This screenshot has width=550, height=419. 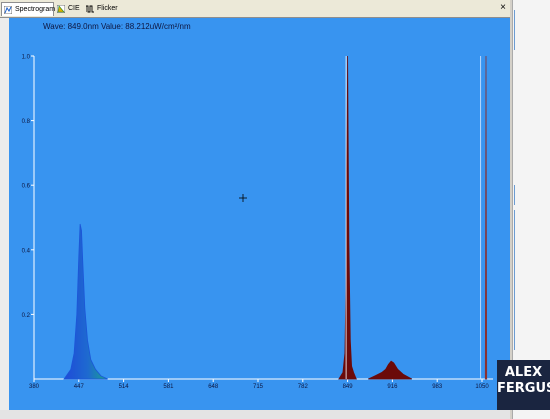 What do you see at coordinates (486, 217) in the screenshot?
I see `edge-marker-series` at bounding box center [486, 217].